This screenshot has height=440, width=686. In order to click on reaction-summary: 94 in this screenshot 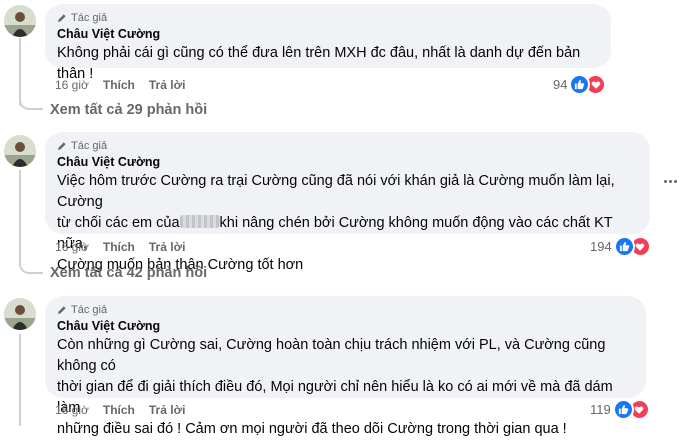, I will do `click(580, 84)`.